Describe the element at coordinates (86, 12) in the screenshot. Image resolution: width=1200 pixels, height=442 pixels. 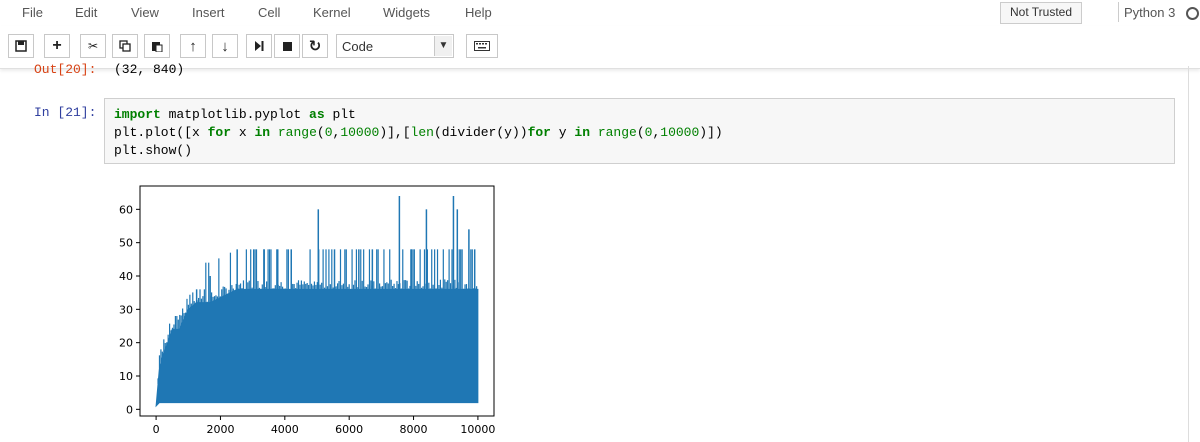
I see `menu-edit: Edit` at that location.